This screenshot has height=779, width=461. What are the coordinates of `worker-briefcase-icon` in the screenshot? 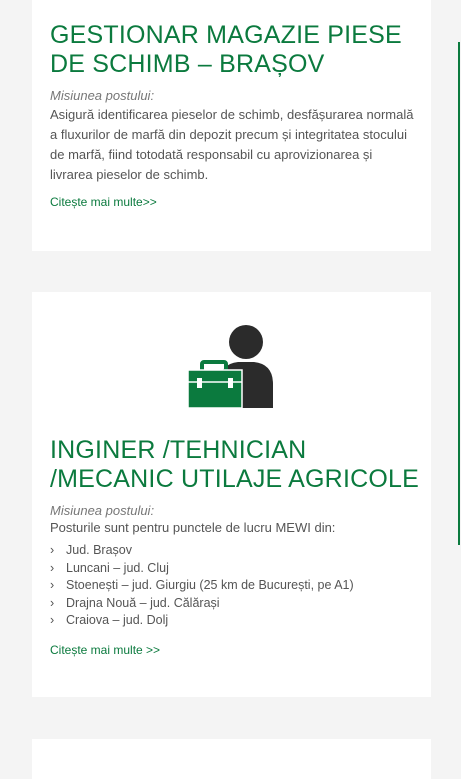 It's located at (231, 365).